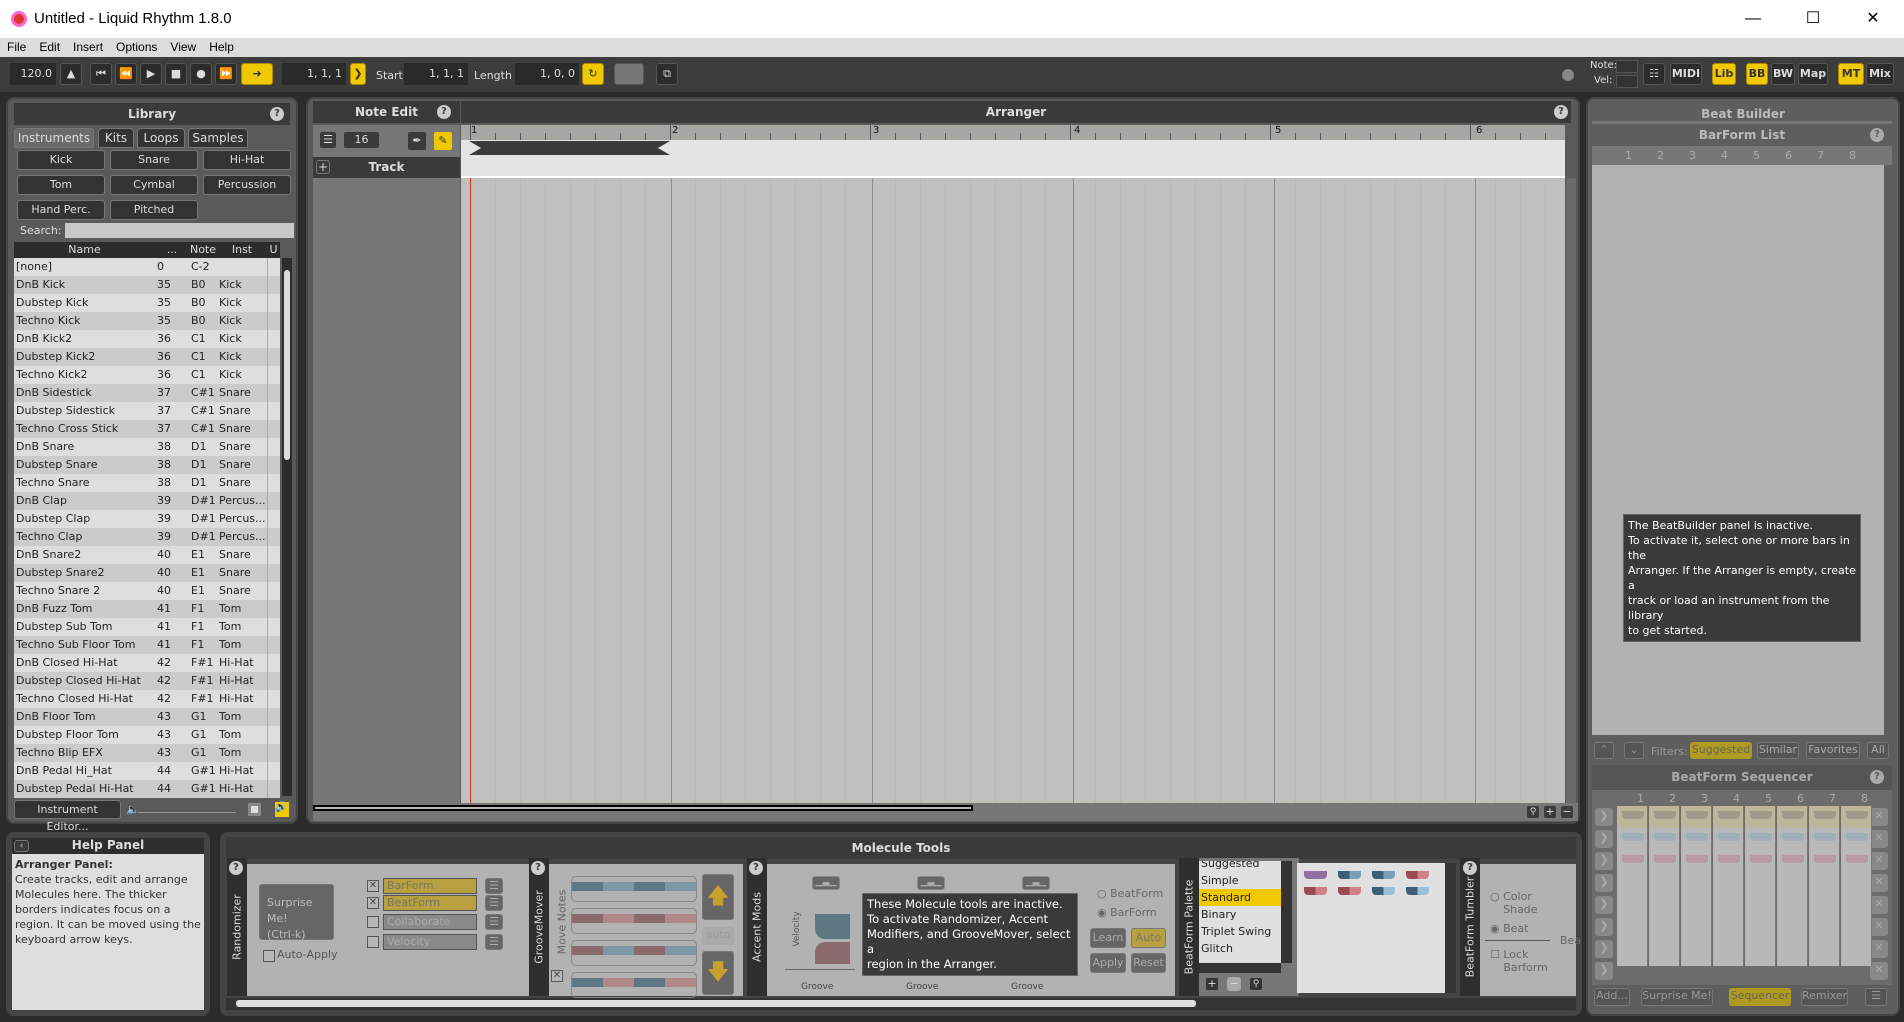 The width and height of the screenshot is (1904, 1022). What do you see at coordinates (147, 465) in the screenshot?
I see `library-row: Dubstep Snare 38 D1 Snare` at bounding box center [147, 465].